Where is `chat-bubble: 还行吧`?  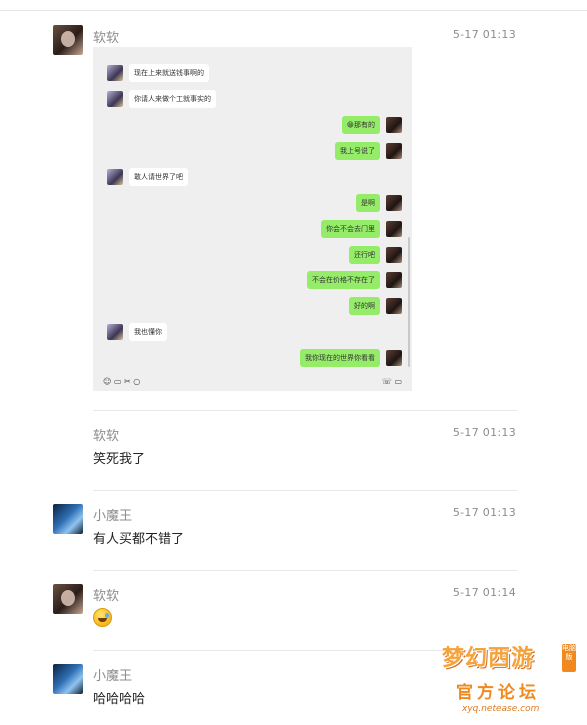 chat-bubble: 还行吧 is located at coordinates (364, 255).